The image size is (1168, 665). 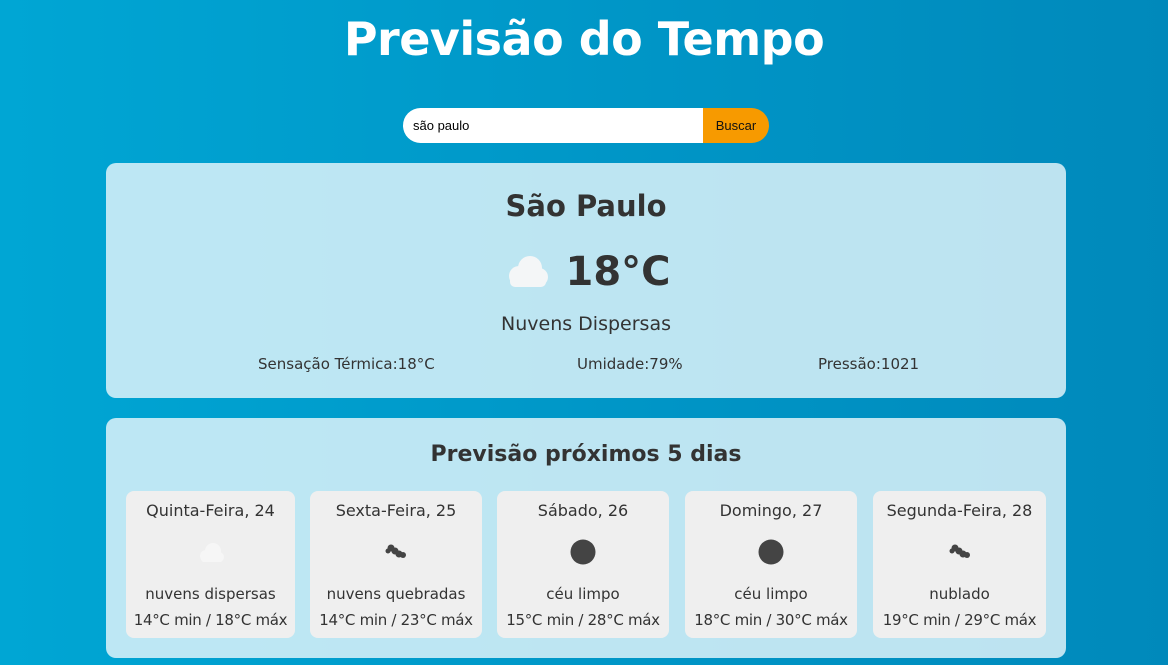 I want to click on forecast-day: Sábado, 26 céu limpo 15°C min / 28°C máx, so click(x=583, y=564).